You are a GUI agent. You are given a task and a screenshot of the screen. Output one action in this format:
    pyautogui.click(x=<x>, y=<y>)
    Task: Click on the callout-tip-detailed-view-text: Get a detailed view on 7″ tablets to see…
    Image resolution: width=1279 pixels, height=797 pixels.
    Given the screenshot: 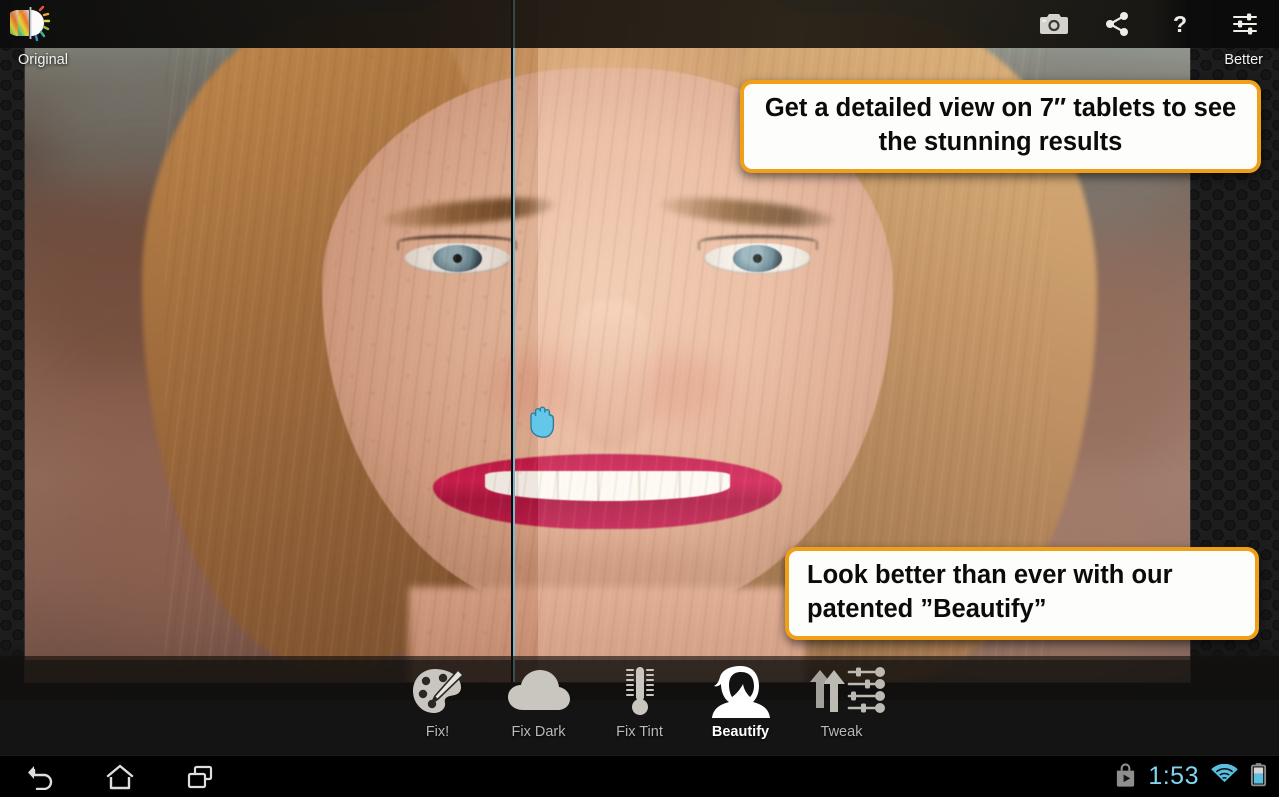 What is the action you would take?
    pyautogui.click(x=1000, y=125)
    